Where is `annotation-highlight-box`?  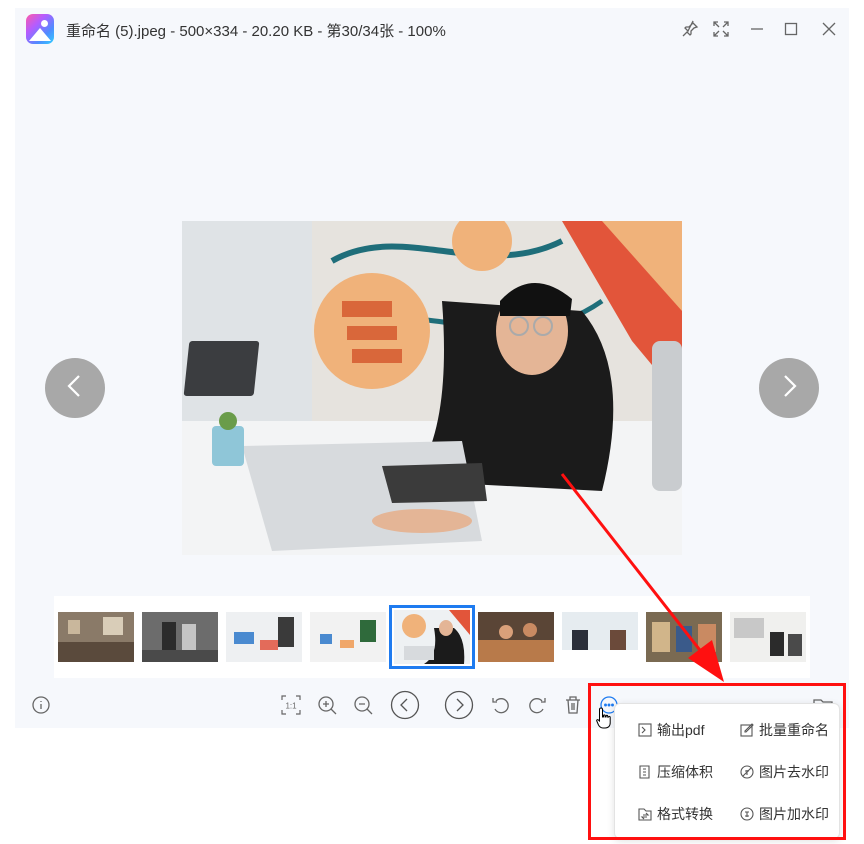 annotation-highlight-box is located at coordinates (717, 761).